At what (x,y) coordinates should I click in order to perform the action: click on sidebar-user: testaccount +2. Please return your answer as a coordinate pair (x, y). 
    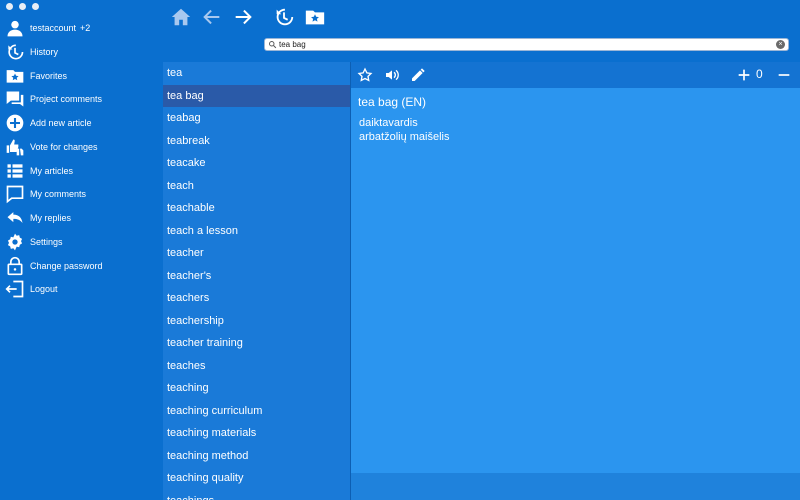
    Looking at the image, I should click on (81, 28).